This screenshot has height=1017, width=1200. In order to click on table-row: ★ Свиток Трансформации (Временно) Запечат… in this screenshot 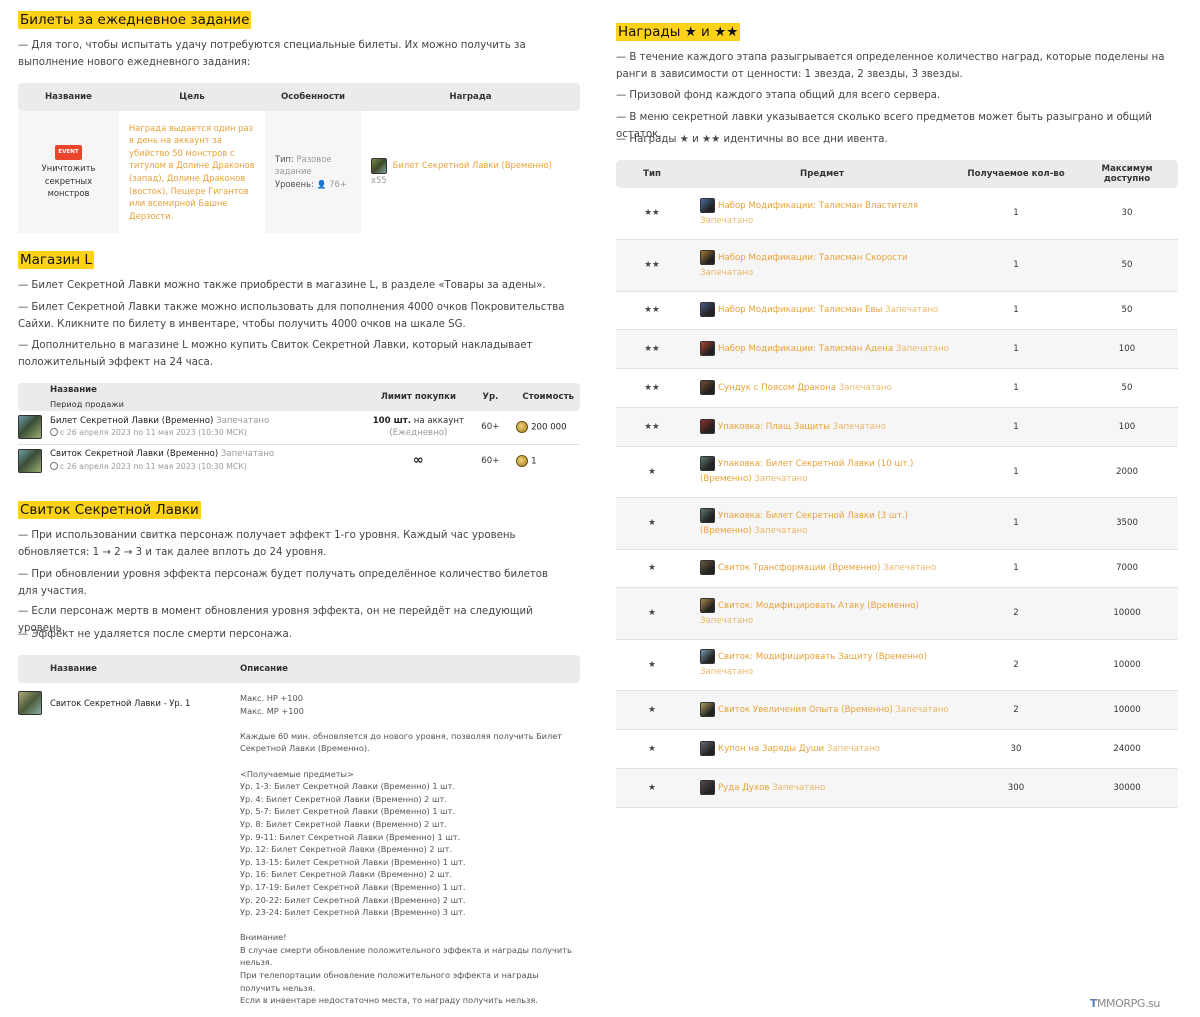, I will do `click(897, 568)`.